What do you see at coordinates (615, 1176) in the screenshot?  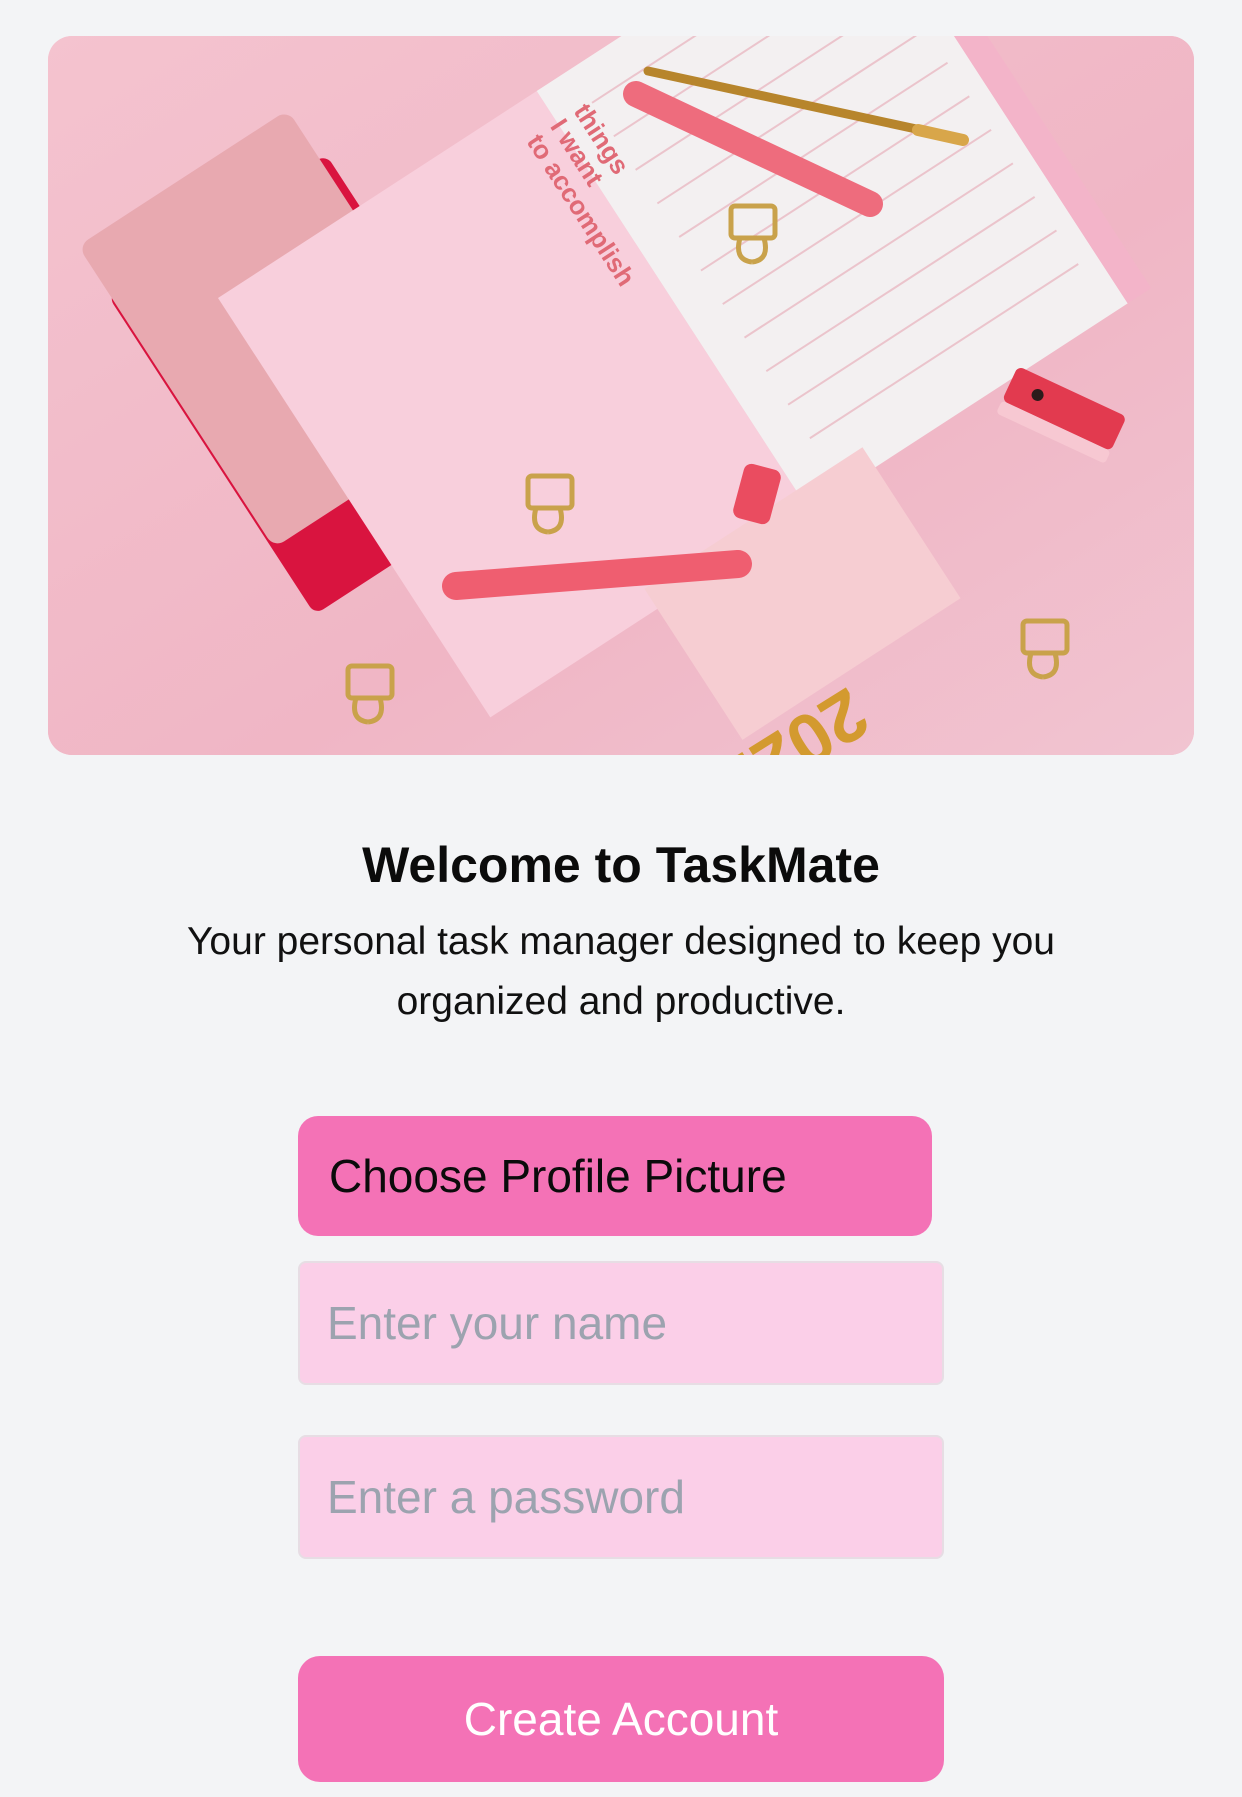 I see `choose-profile-picture-button: Choose Profile Picture` at bounding box center [615, 1176].